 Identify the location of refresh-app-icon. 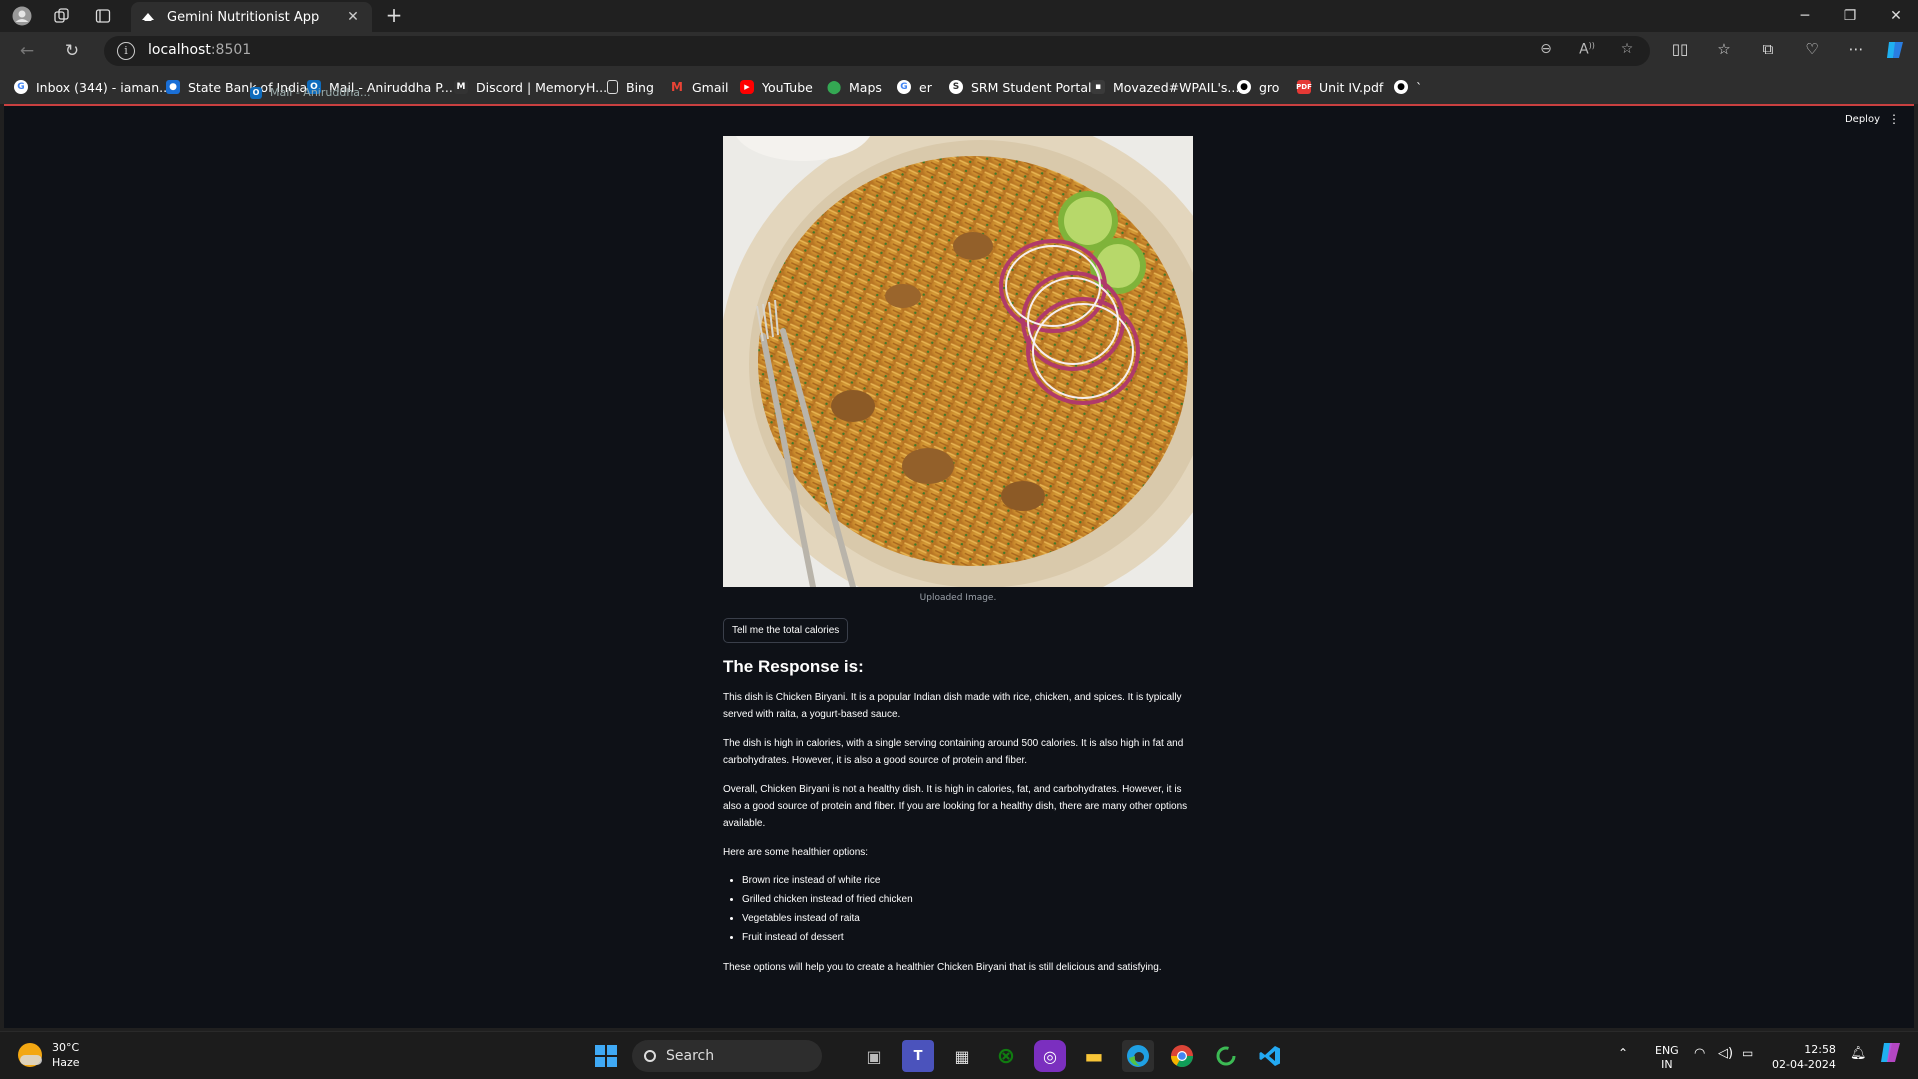
(1226, 1056).